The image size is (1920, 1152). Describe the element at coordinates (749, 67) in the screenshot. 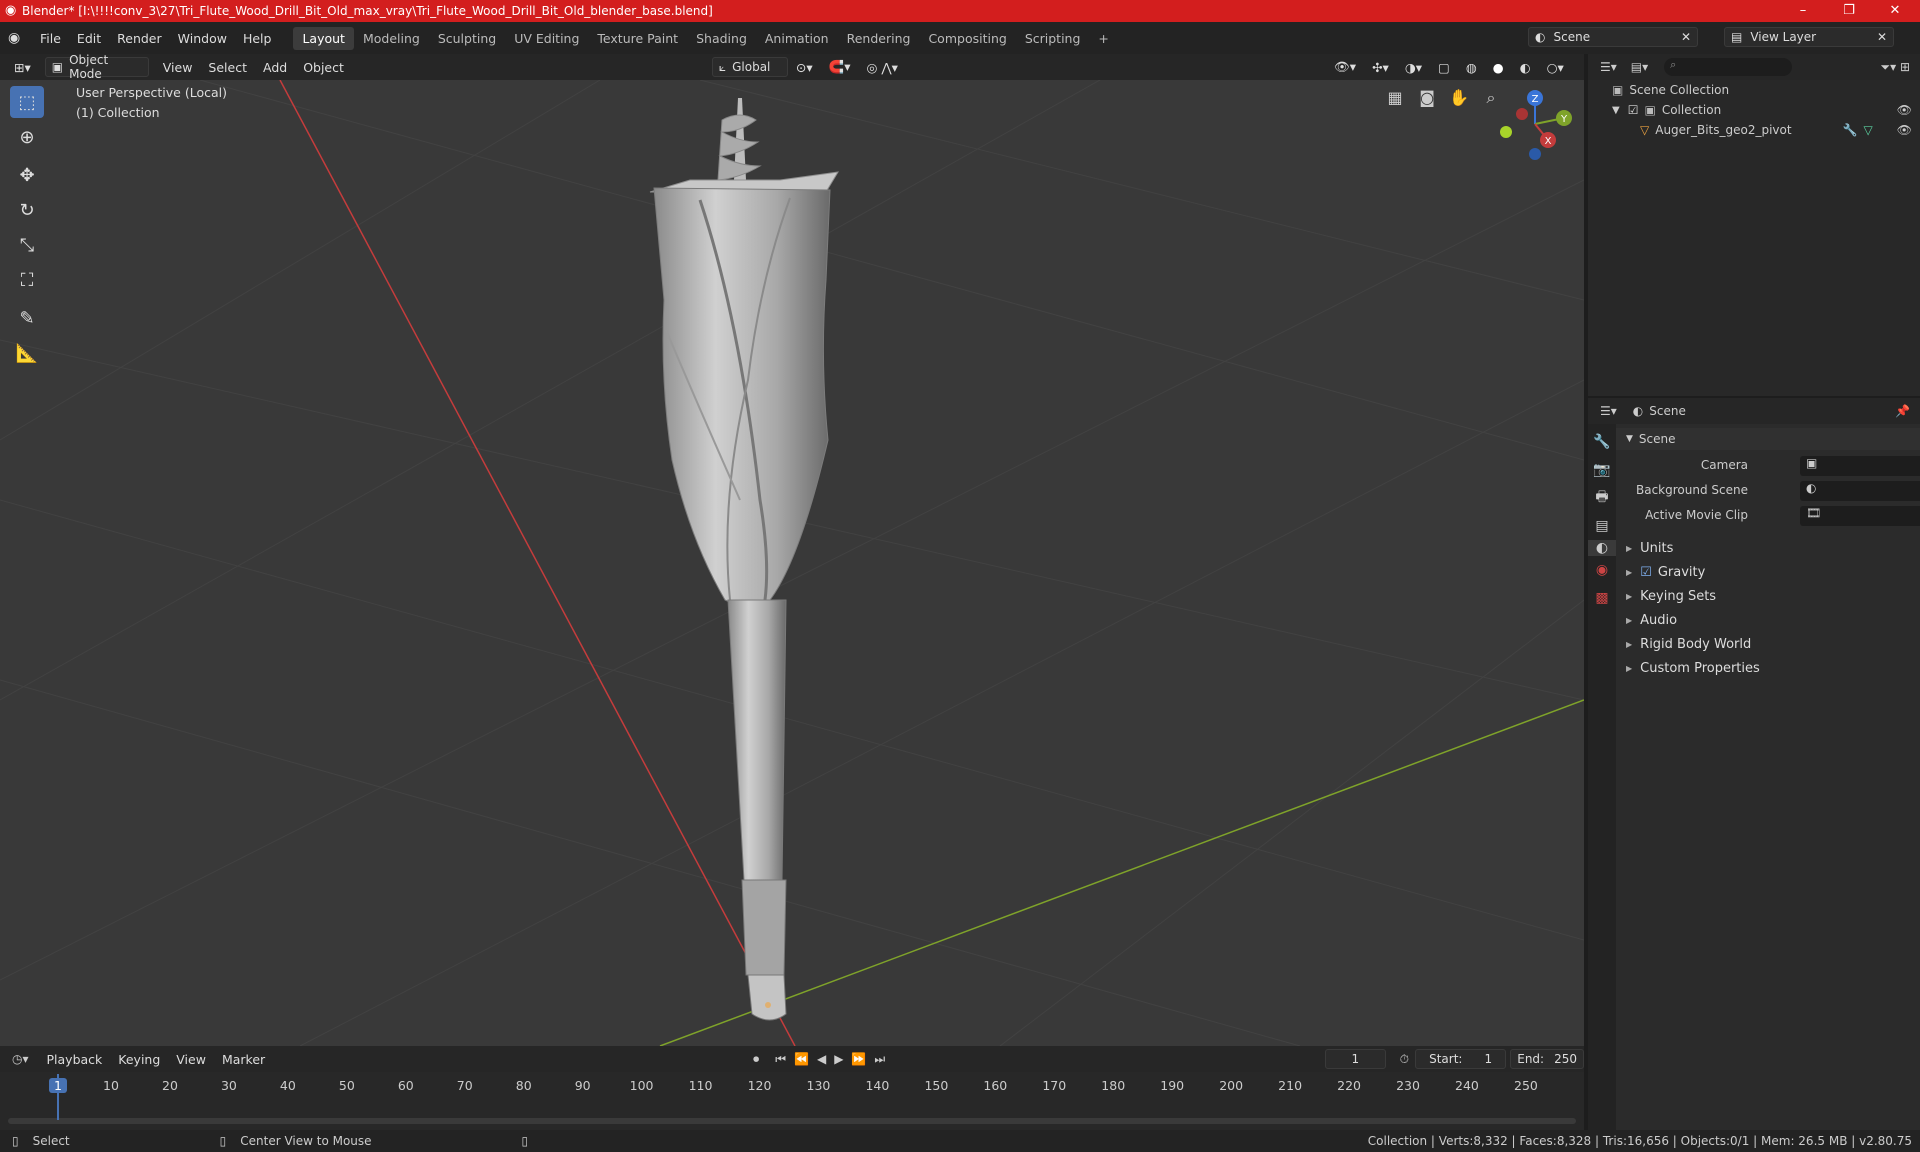

I see `orientation-dropdown: ⟀ Global` at that location.